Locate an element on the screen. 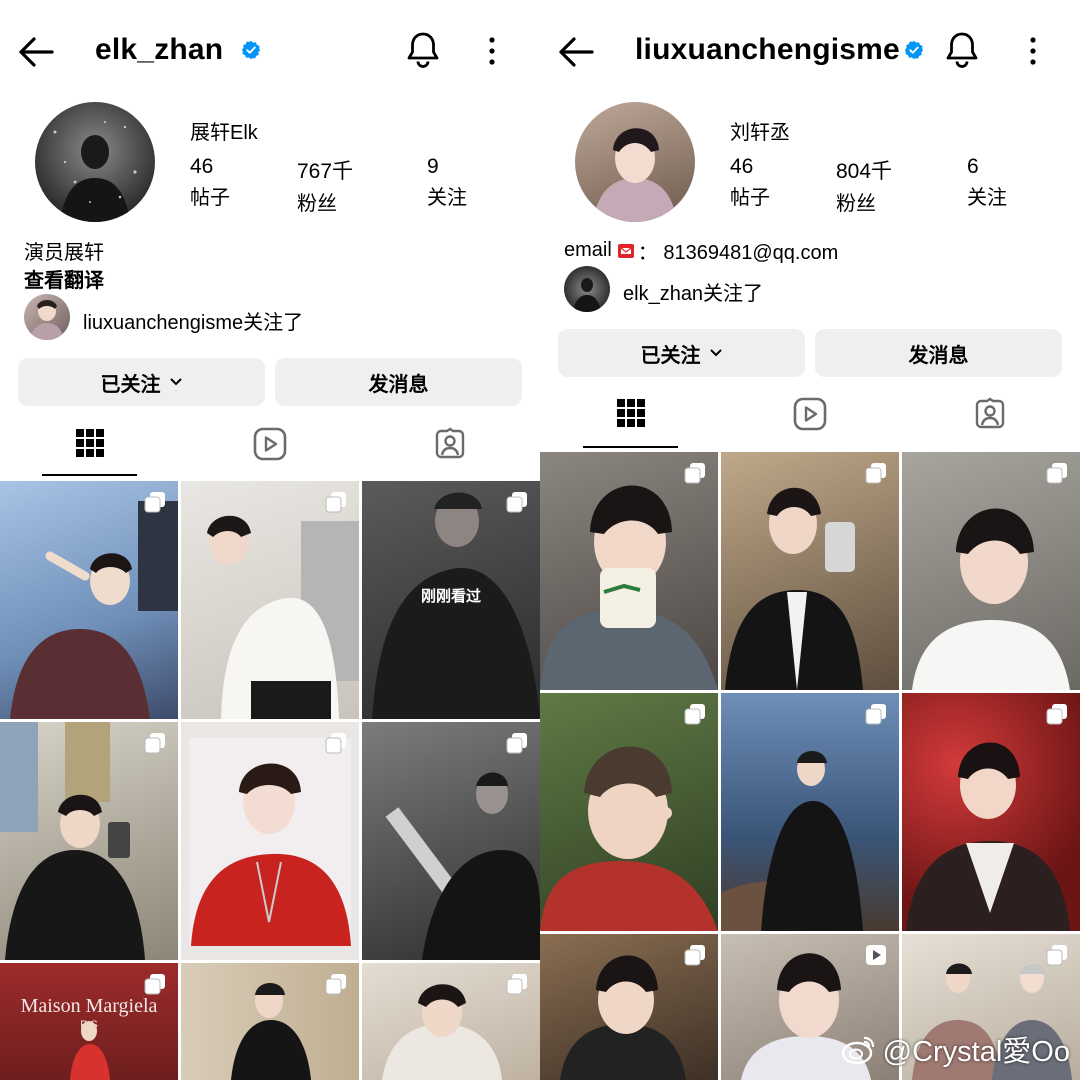  recently-viewed-label: 刚刚看过 is located at coordinates (450, 596).